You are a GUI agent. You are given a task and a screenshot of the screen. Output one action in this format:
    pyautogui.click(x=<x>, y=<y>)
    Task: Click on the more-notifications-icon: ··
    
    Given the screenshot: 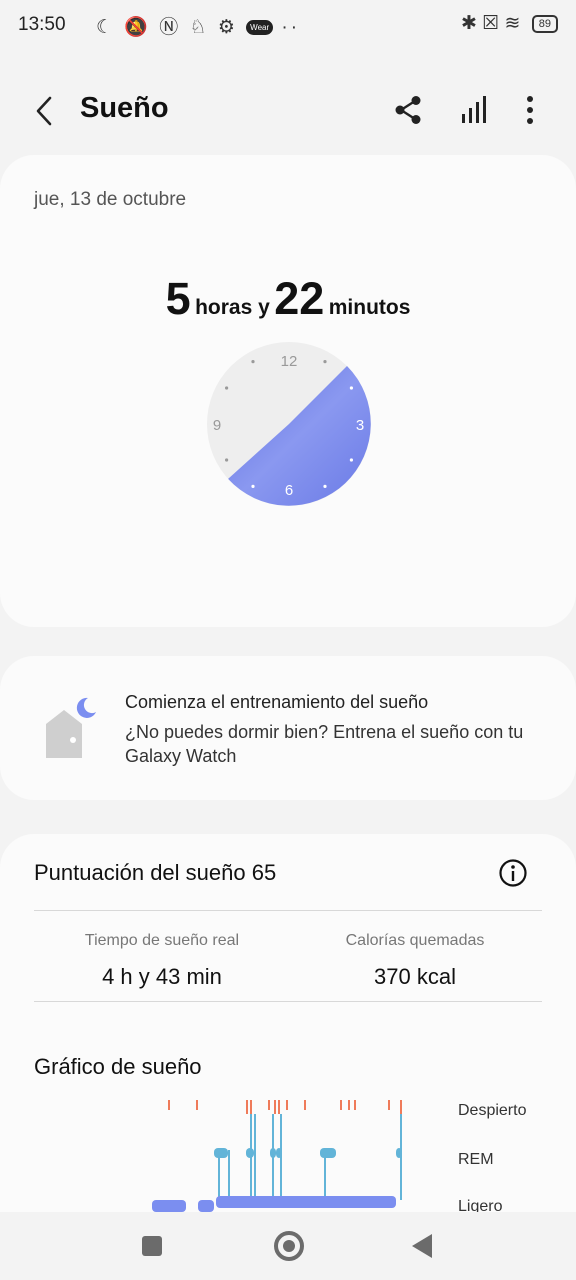 What is the action you would take?
    pyautogui.click(x=291, y=27)
    